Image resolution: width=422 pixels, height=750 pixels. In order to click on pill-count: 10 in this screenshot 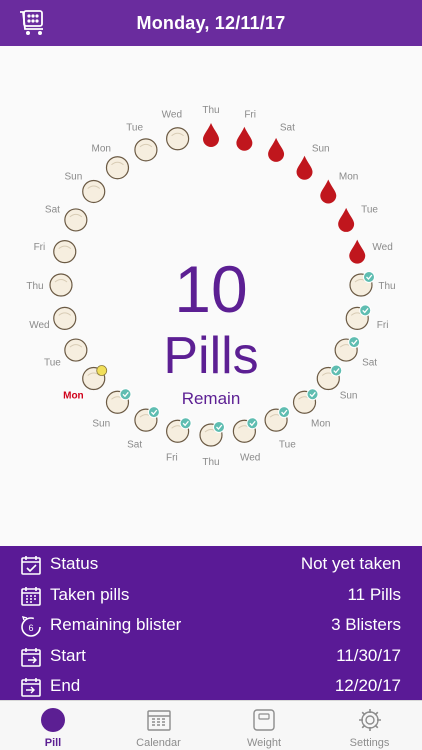, I will do `click(211, 289)`.